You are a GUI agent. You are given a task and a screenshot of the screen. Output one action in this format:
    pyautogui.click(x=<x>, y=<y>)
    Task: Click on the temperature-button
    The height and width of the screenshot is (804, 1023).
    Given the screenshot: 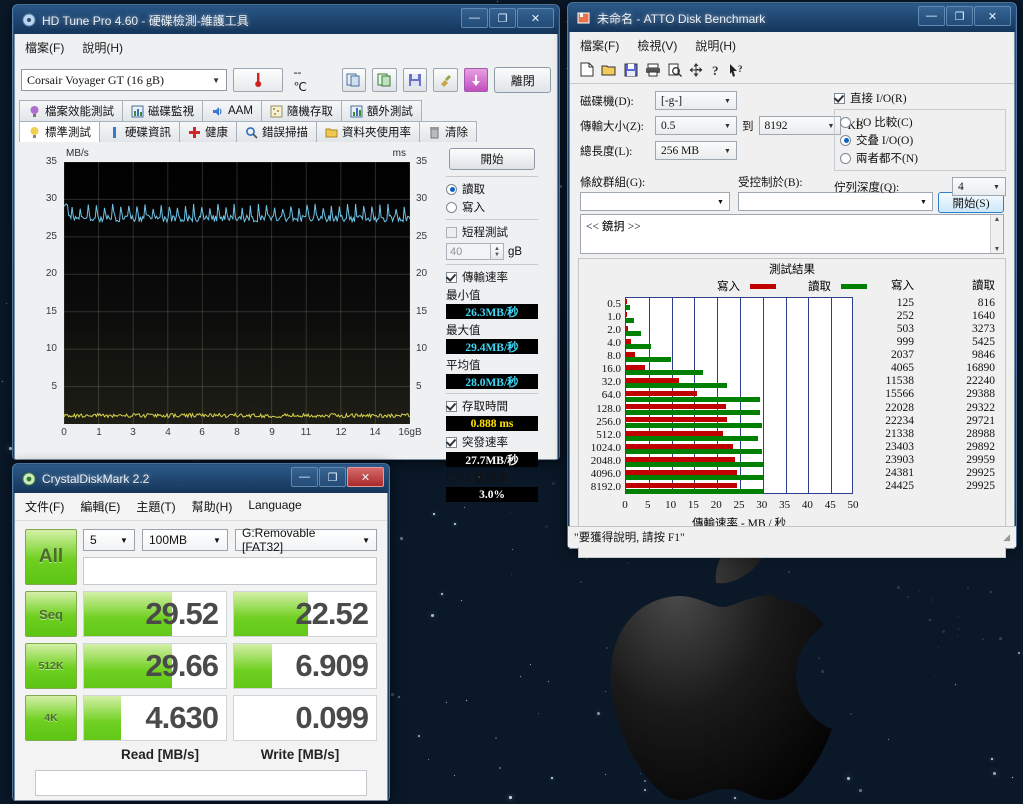 What is the action you would take?
    pyautogui.click(x=258, y=80)
    